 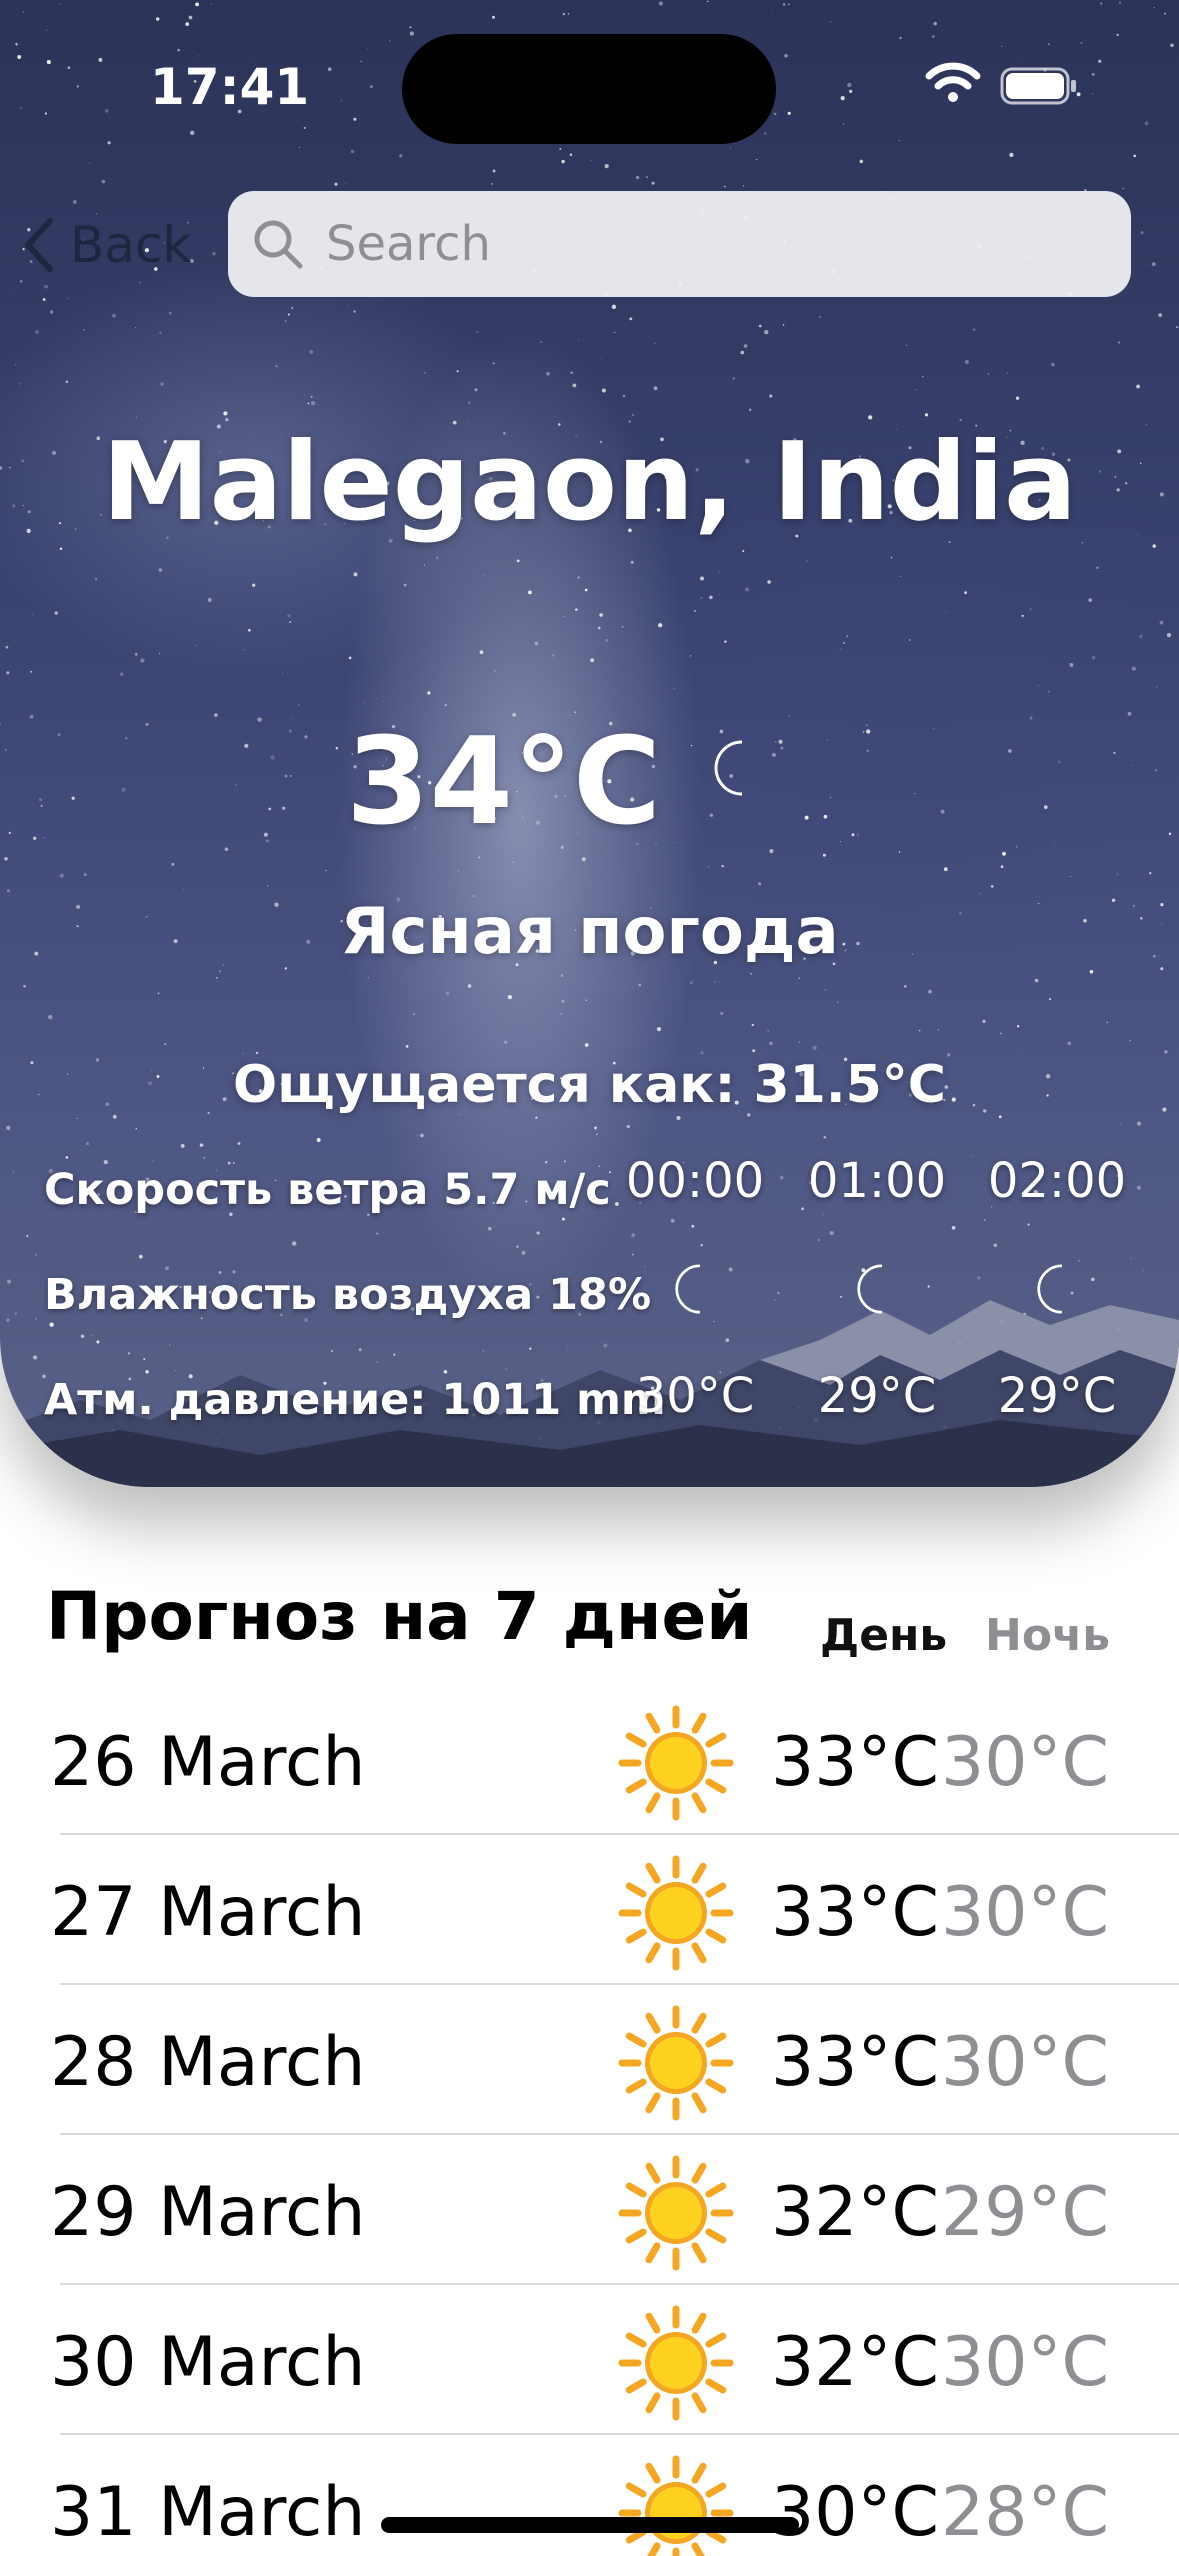 What do you see at coordinates (208, 2512) in the screenshot?
I see `forecast-date: 31 March` at bounding box center [208, 2512].